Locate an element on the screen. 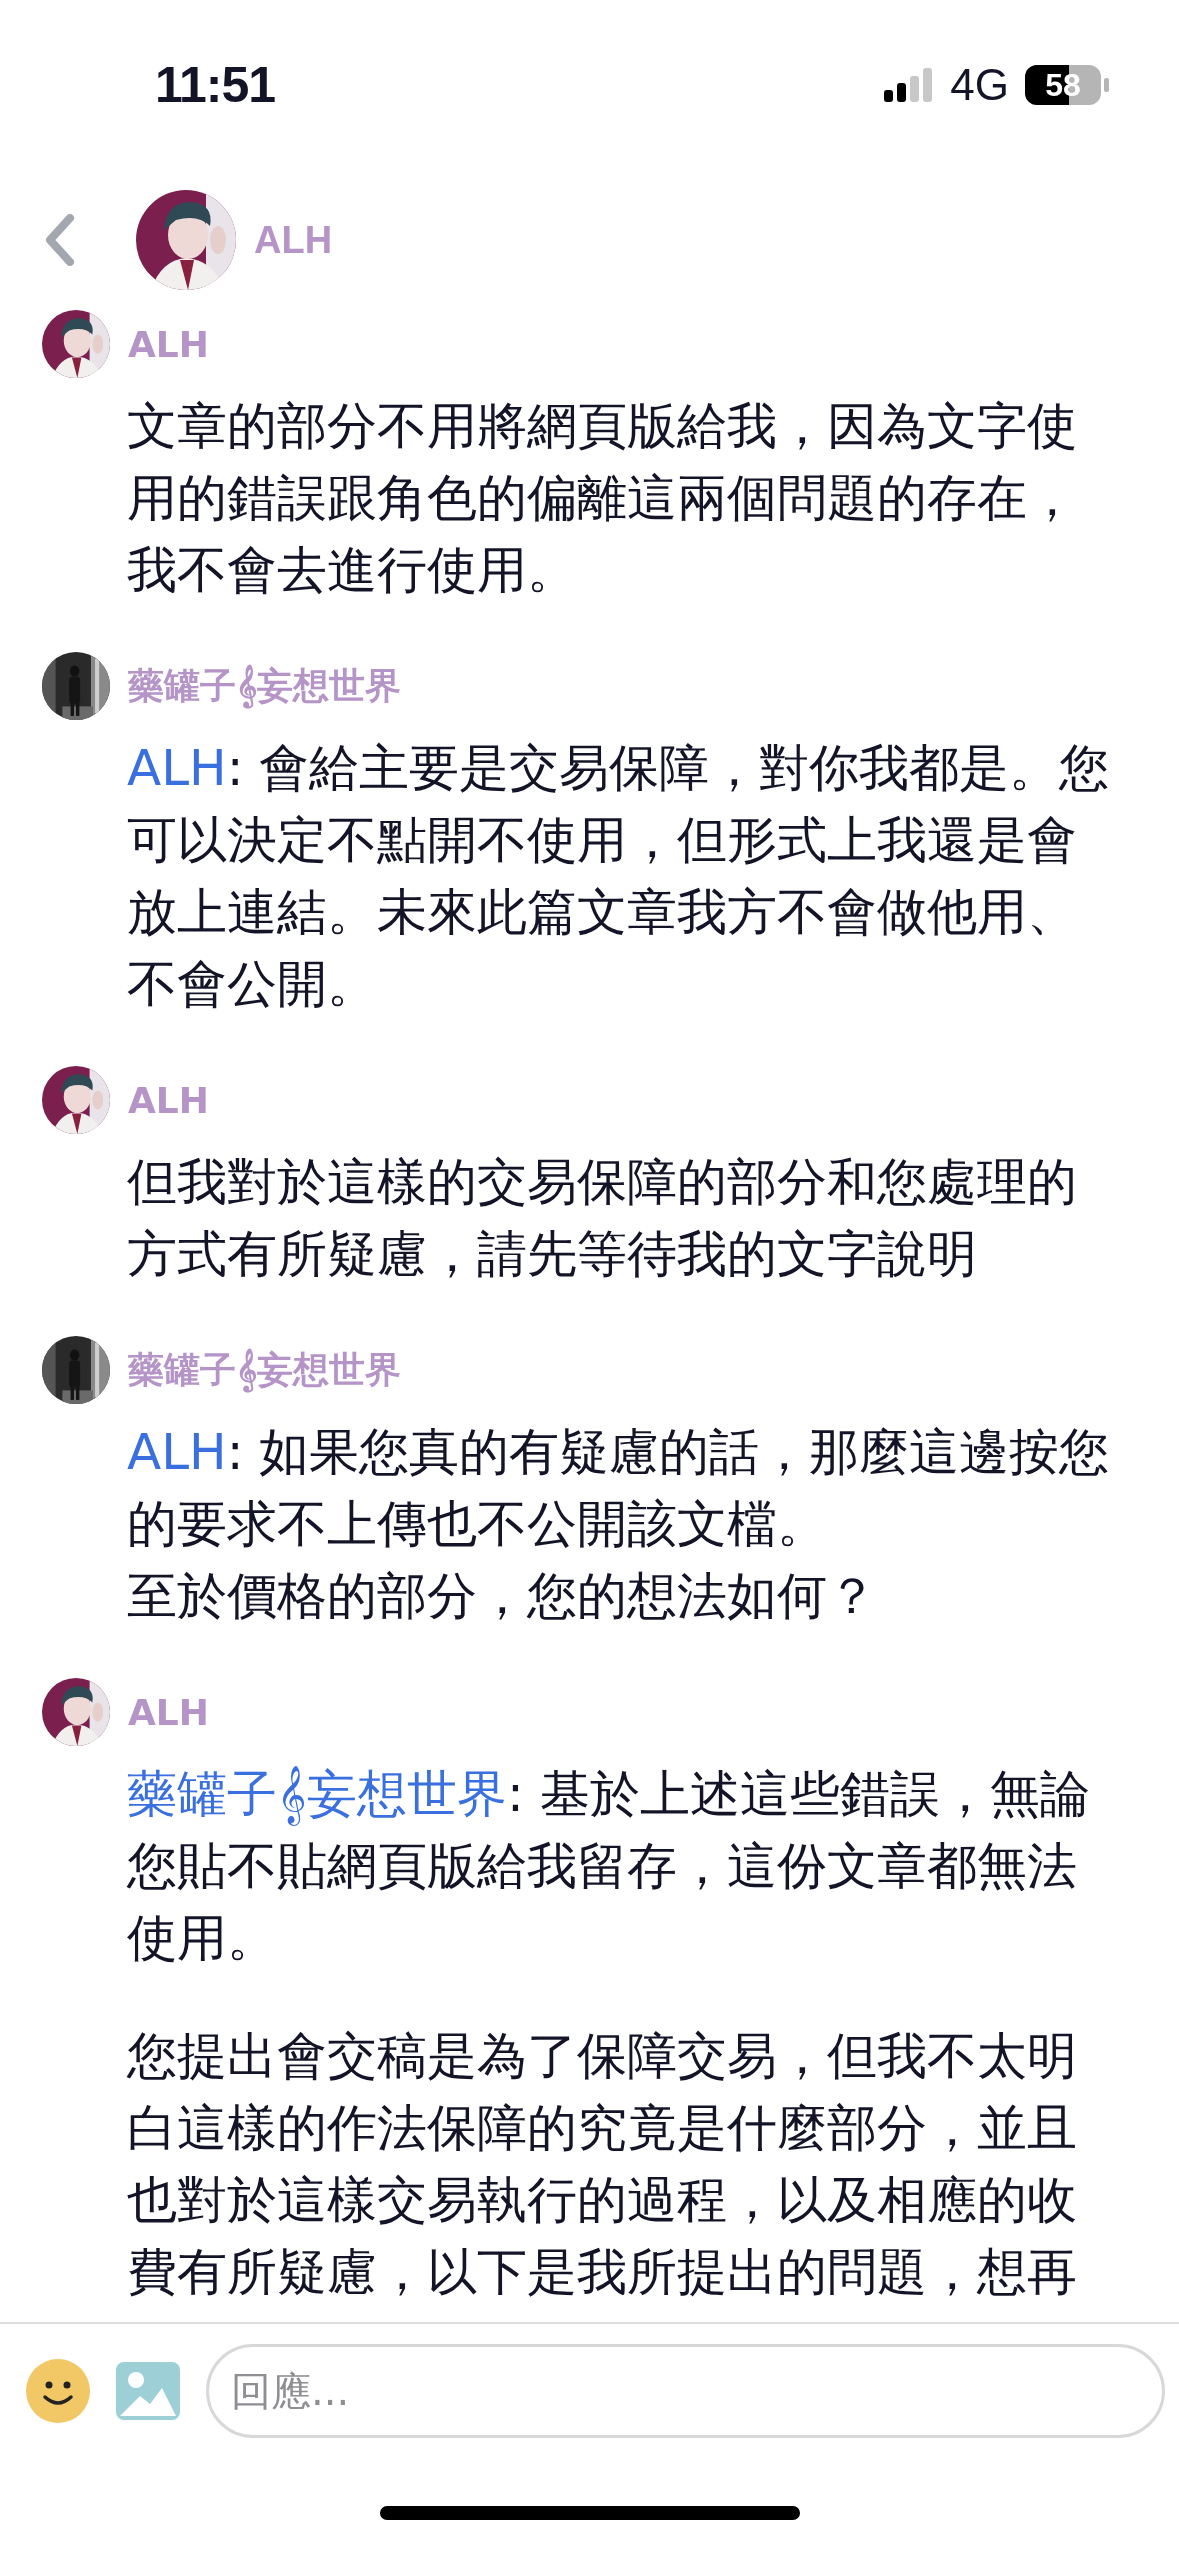 The width and height of the screenshot is (1179, 2556). message-text: 藥罐子𝄞妄想世界: 基於上述這些錯誤，無論您貼不貼網頁版給我留存，這份文章都無法使用。 is located at coordinates (609, 1866).